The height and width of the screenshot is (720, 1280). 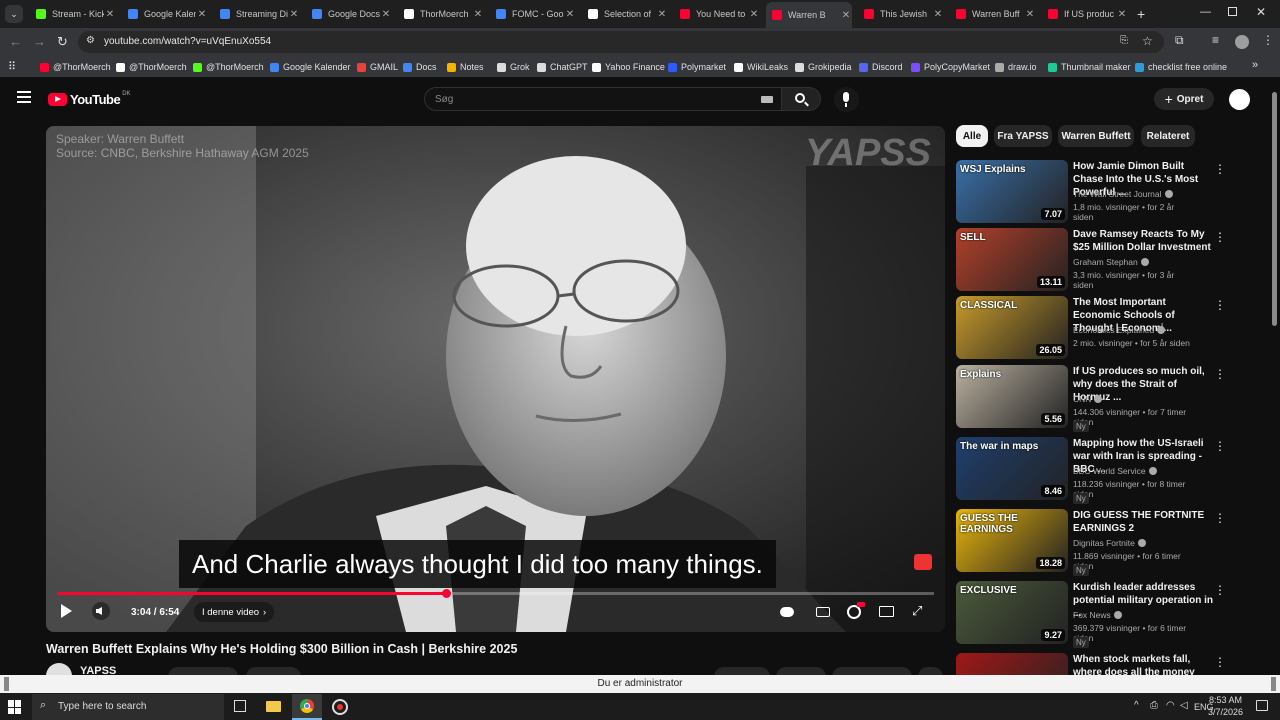 I want to click on video-thumbnail: The war in maps 8.46, so click(x=1012, y=468).